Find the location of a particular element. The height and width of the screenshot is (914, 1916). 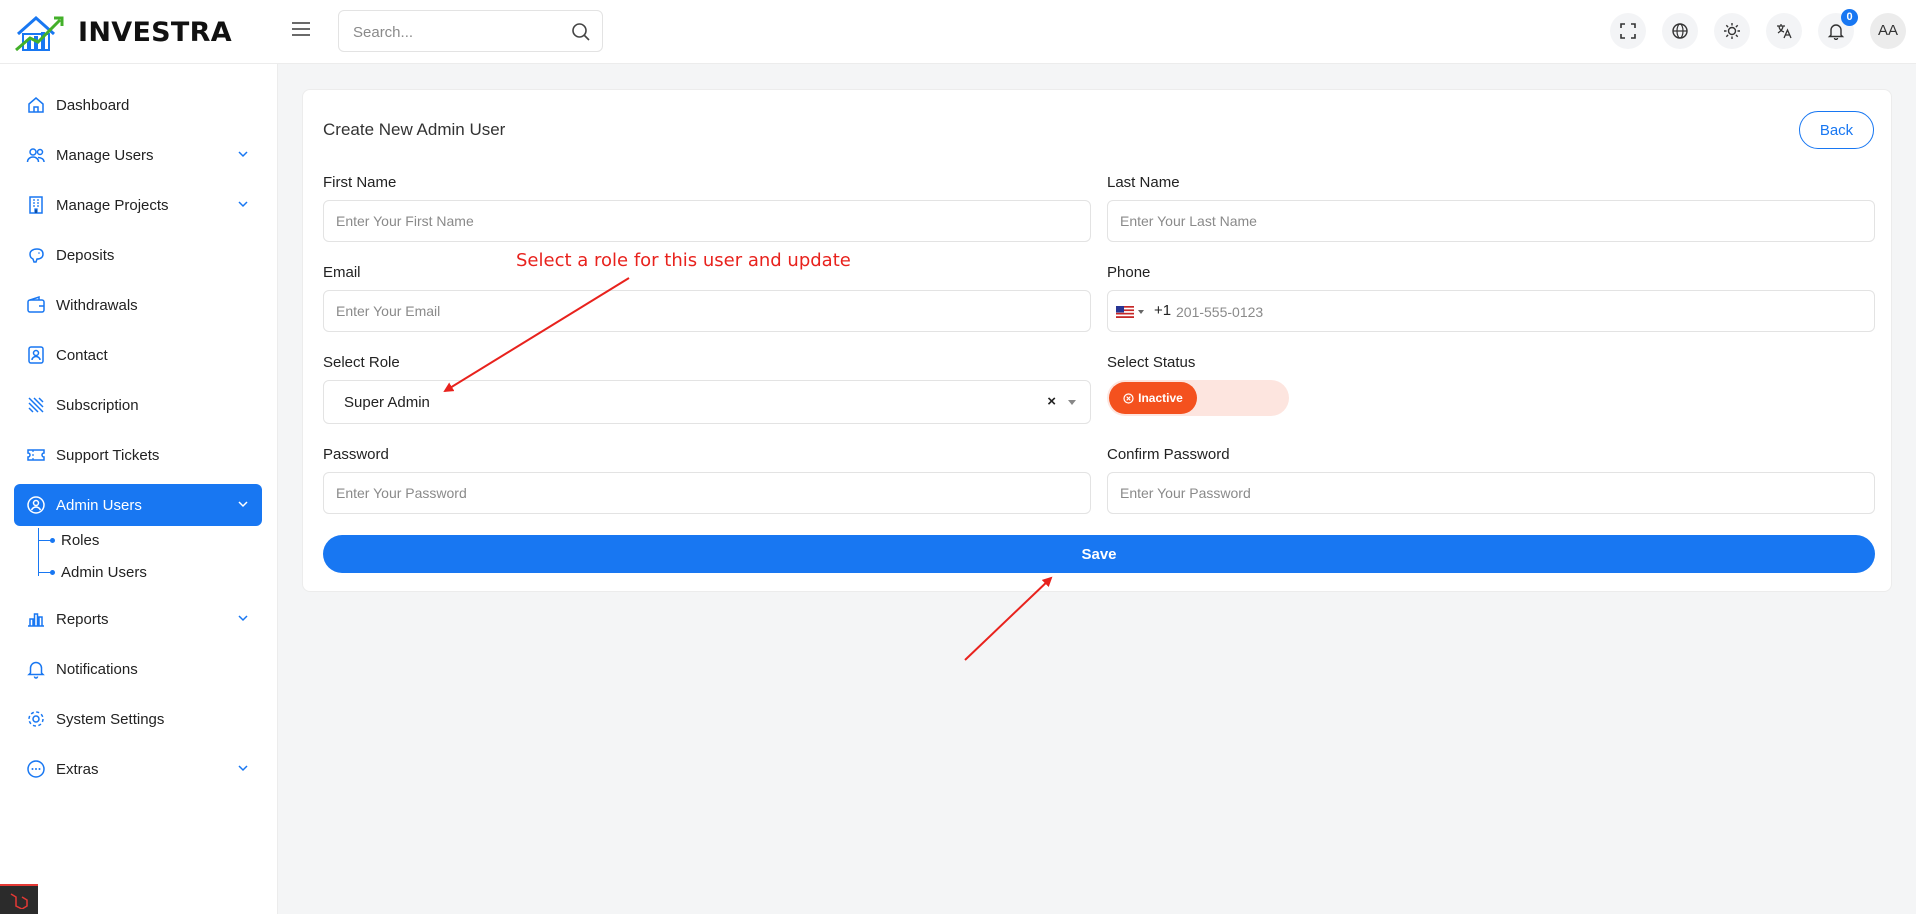

us-flag-icon is located at coordinates (1125, 312).